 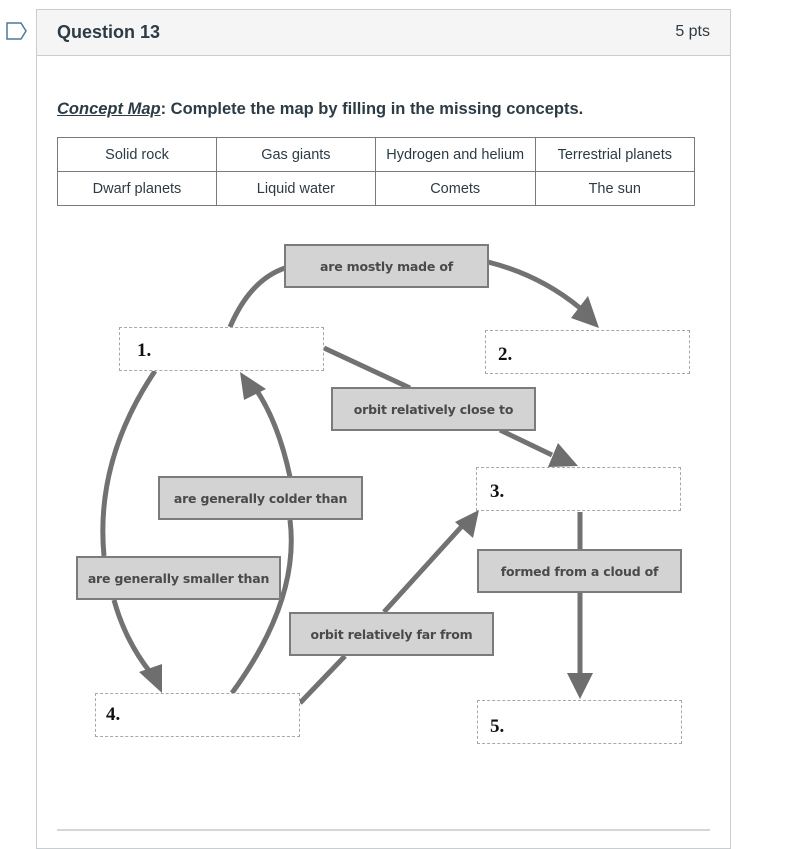 I want to click on word-bank-cell: Terrestrial planets, so click(x=615, y=154).